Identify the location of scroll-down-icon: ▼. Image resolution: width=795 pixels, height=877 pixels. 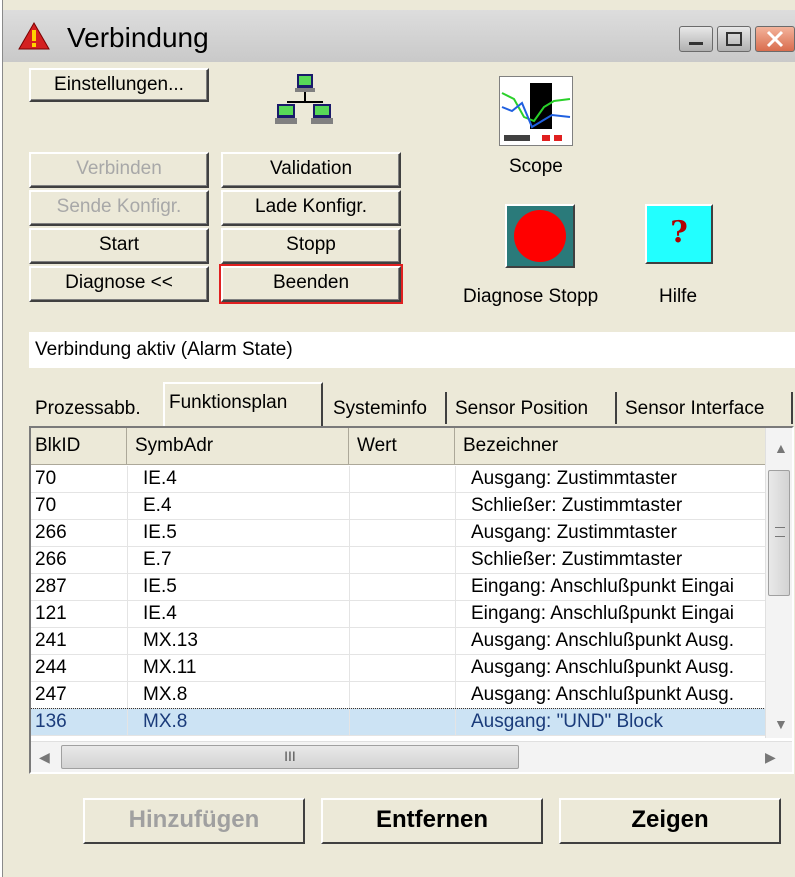
(781, 724).